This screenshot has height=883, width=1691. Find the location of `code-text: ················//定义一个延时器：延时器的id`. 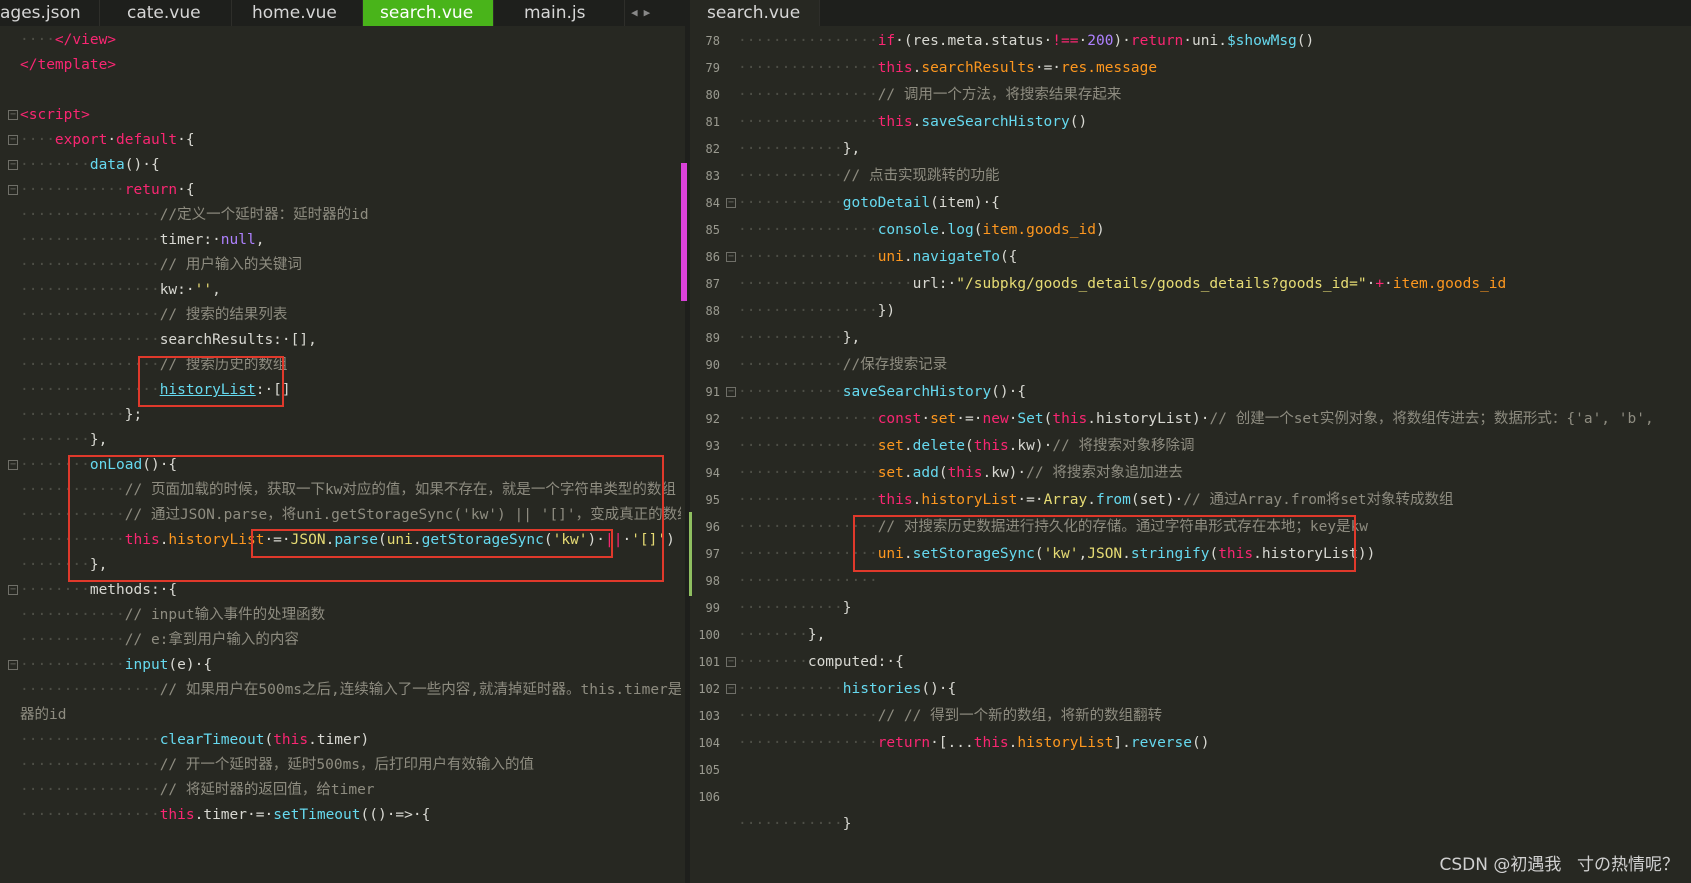

code-text: ················//定义一个延时器：延时器的id is located at coordinates (194, 215).